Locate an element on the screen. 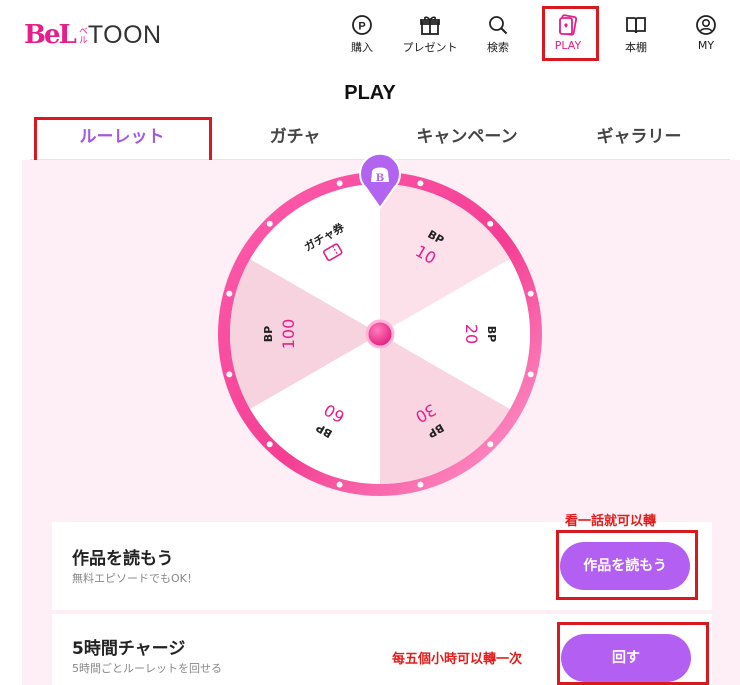 The width and height of the screenshot is (740, 685). nav-bookshelf: 本棚 is located at coordinates (636, 34).